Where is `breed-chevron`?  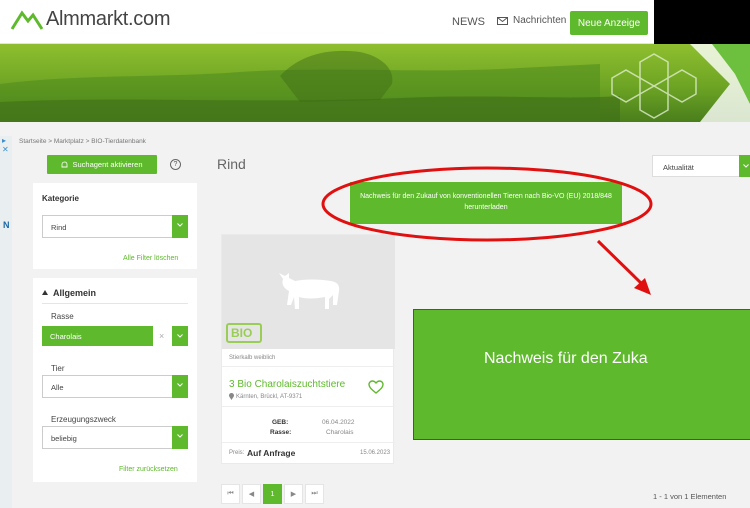
breed-chevron is located at coordinates (180, 336).